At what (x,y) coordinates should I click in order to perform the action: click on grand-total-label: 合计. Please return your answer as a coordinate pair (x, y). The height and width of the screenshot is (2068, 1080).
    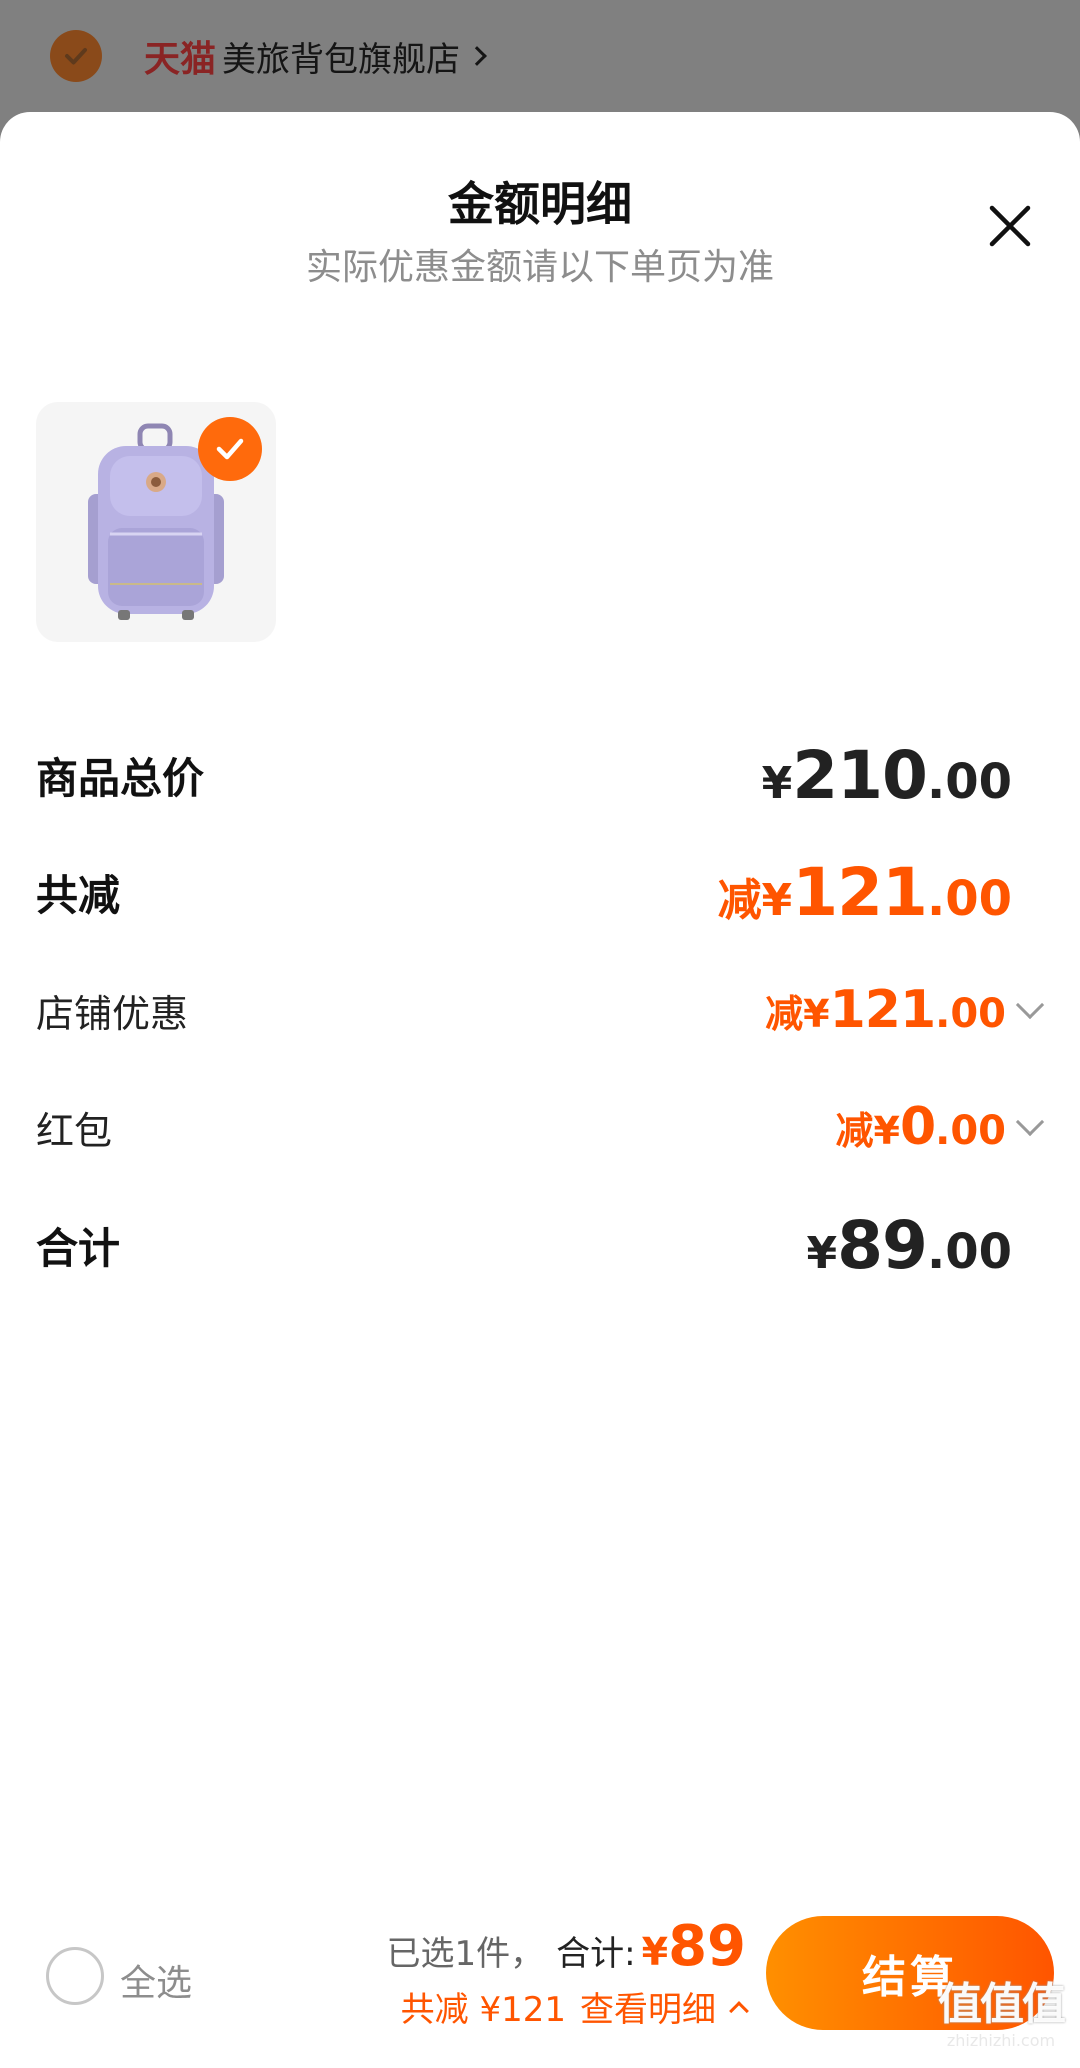
    Looking at the image, I should click on (78, 1248).